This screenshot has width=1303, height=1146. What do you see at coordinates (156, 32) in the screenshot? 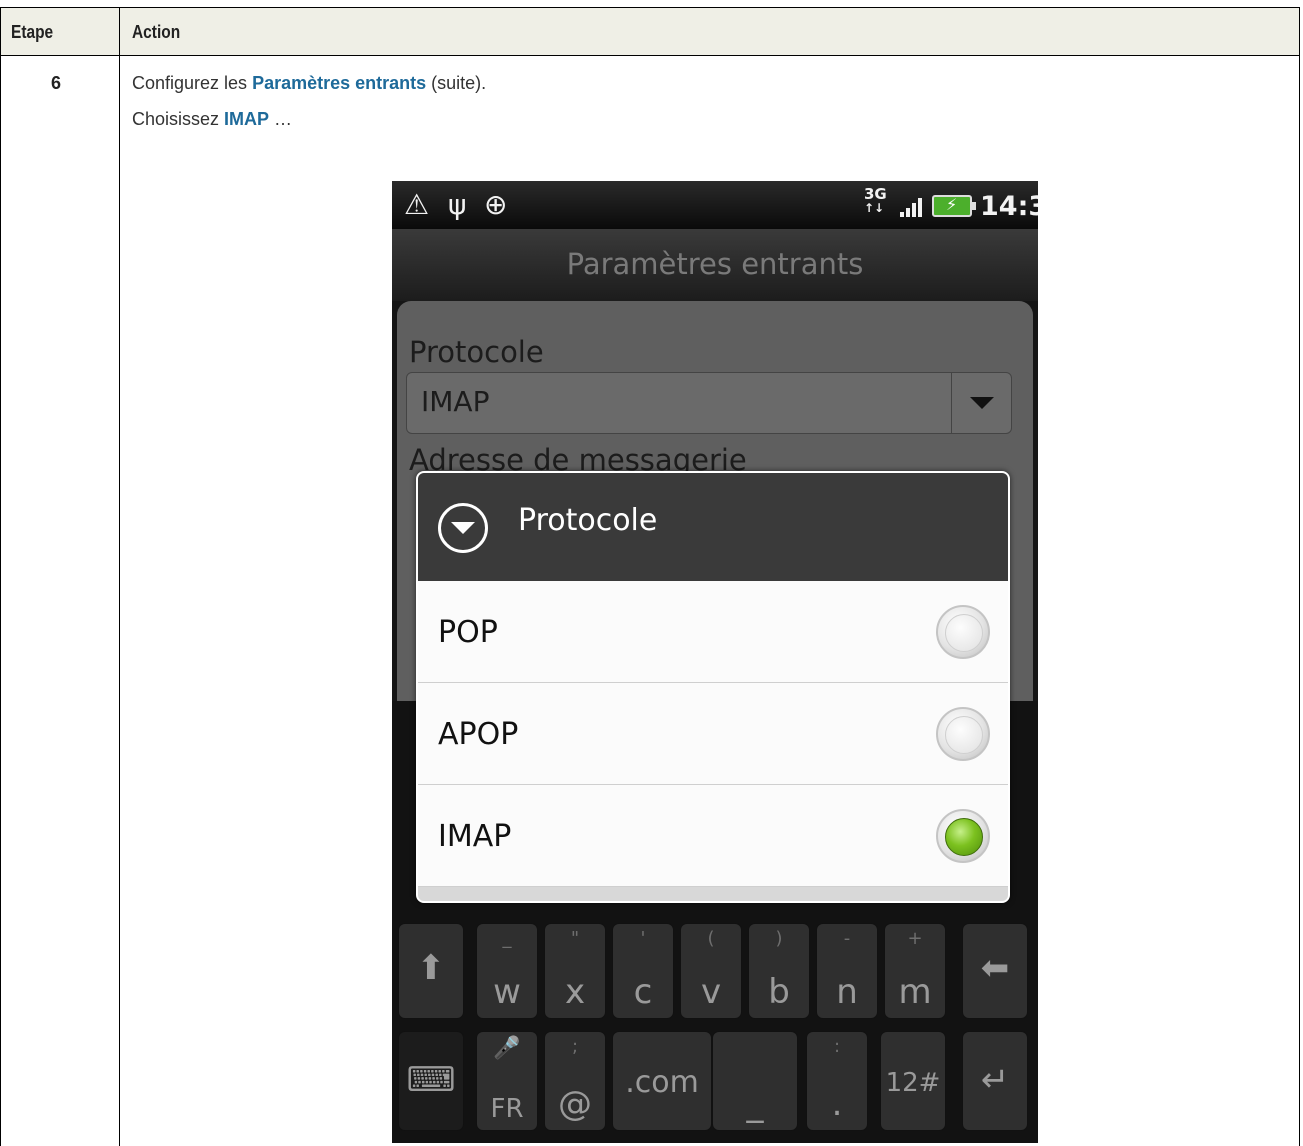
I see `header-action: Action` at bounding box center [156, 32].